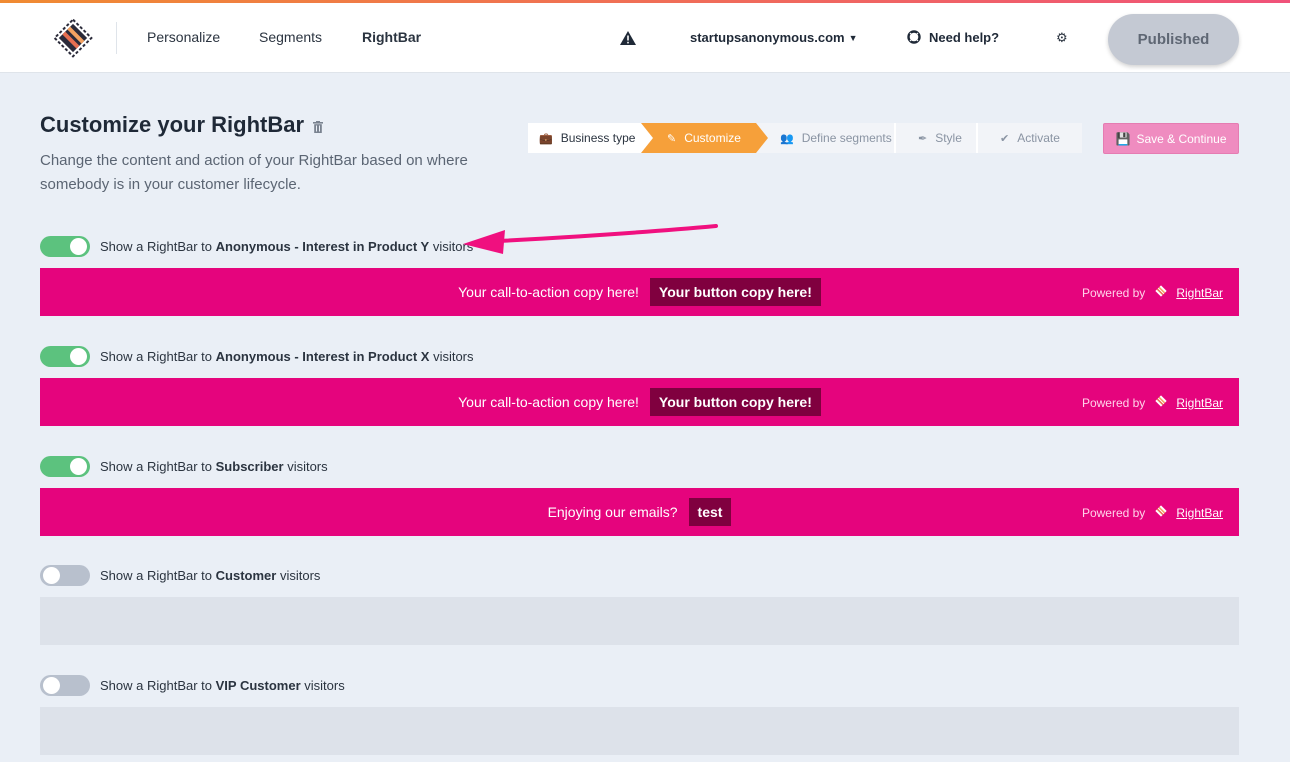  I want to click on save-continue-button: 💾 Save & Continue, so click(1171, 138).